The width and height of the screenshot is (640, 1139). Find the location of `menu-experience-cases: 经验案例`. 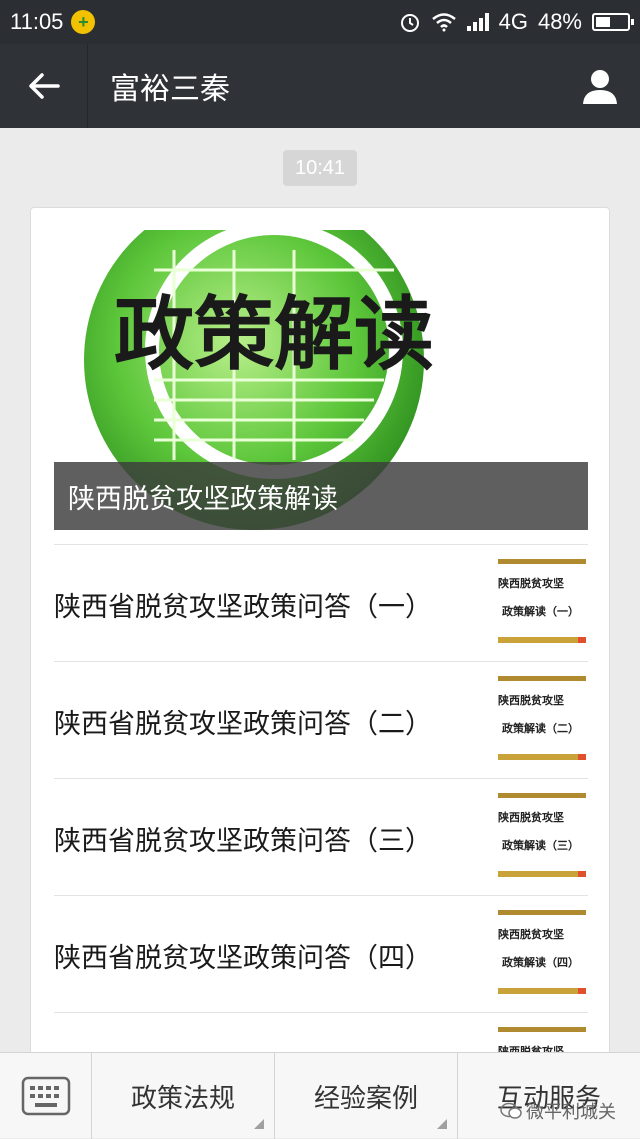

menu-experience-cases: 经验案例 is located at coordinates (366, 1096).